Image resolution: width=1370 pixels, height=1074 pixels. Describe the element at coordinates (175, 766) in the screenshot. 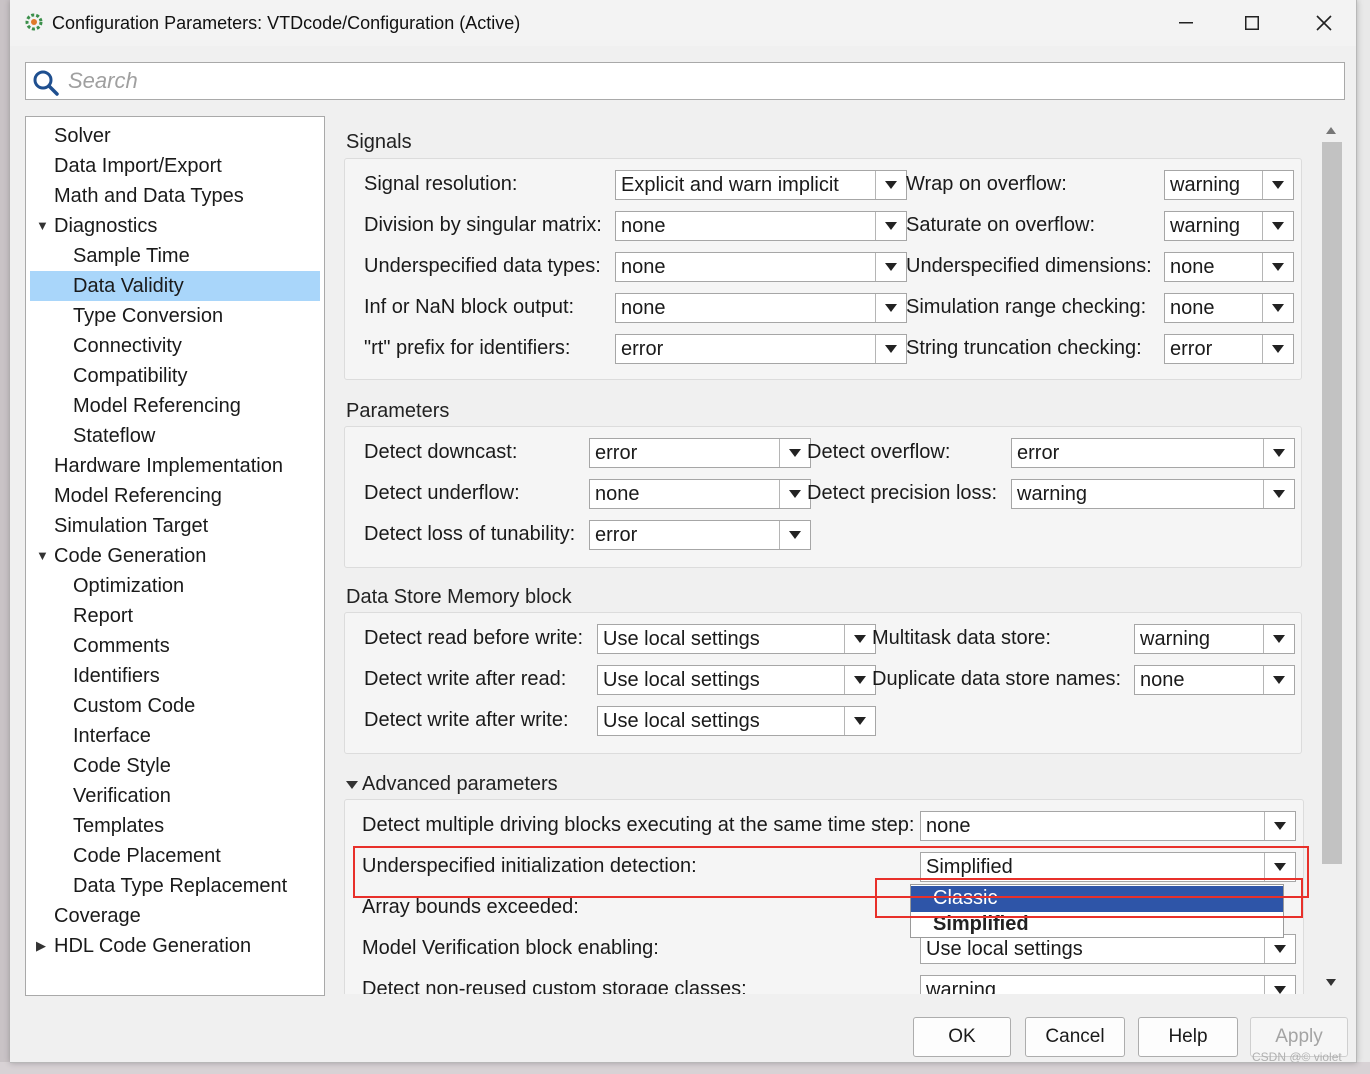

I see `tree-item: Code Style` at that location.